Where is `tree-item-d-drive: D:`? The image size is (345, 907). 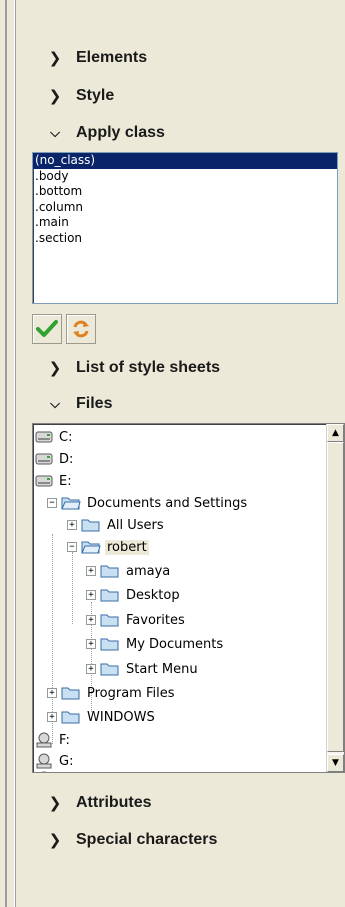
tree-item-d-drive: D: is located at coordinates (55, 459).